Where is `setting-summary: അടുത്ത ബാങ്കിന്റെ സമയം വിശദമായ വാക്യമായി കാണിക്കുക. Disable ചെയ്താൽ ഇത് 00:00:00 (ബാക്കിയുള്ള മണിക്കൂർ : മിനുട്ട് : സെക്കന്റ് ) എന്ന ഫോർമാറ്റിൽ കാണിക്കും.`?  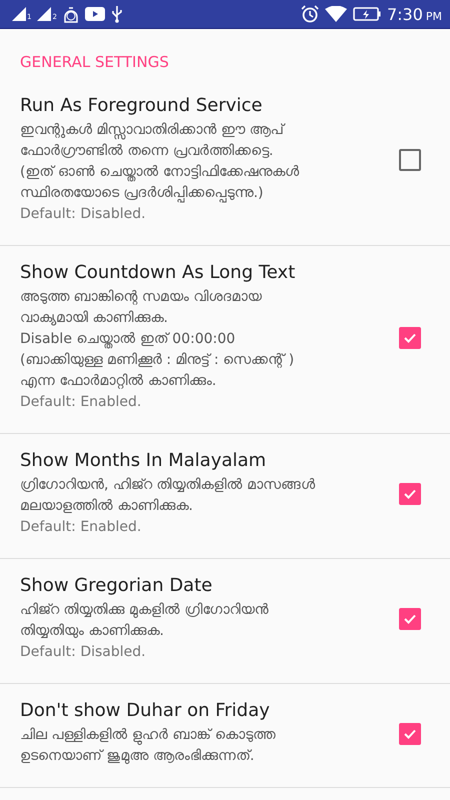 setting-summary: അടുത്ത ബാങ്കിന്റെ സമയം വിശദമായ വാക്യമായി കാണിക്കുക. Disable ചെയ്താൽ ഇത് 00:00:00 (ബാക്കിയുള്ള മണിക്കൂർ : മിനുട്ട് : സെക്കന്റ് ) എന്ന ഫോർമാറ്റിൽ കാണിക്കും. is located at coordinates (158, 339).